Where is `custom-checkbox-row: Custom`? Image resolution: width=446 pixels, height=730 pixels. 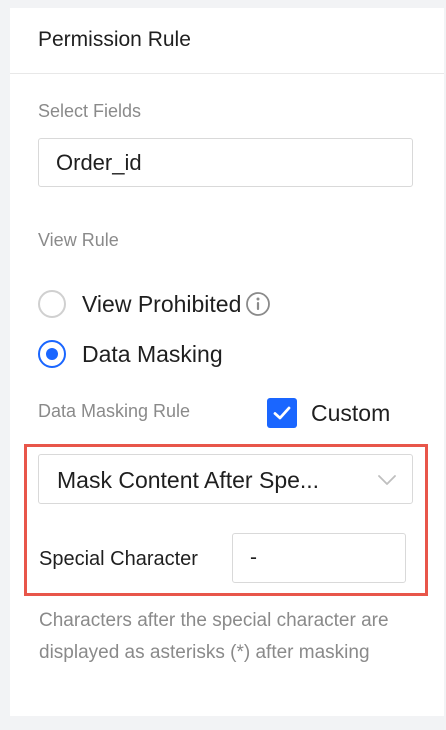 custom-checkbox-row: Custom is located at coordinates (328, 413).